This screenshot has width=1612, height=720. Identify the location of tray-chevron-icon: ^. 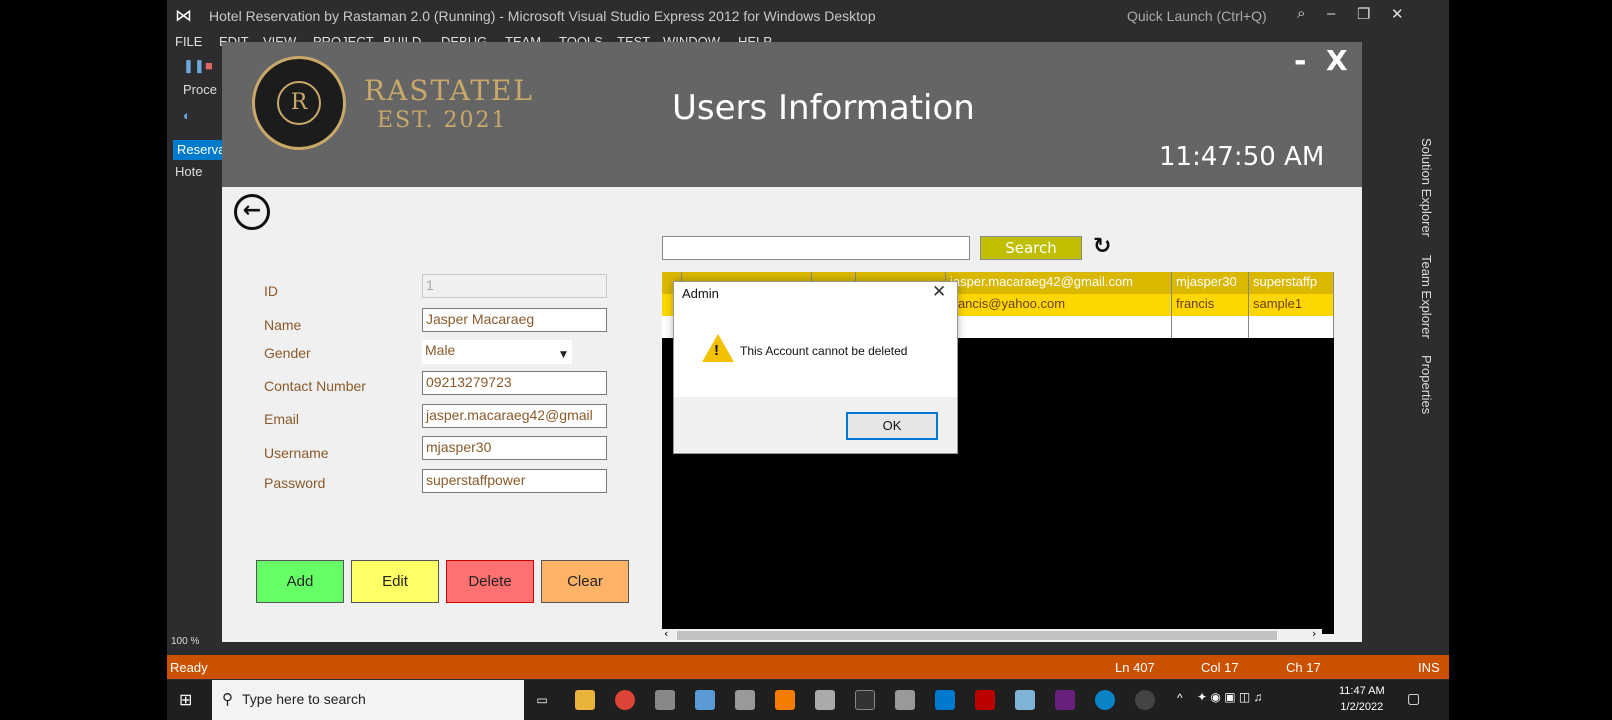
(1180, 698).